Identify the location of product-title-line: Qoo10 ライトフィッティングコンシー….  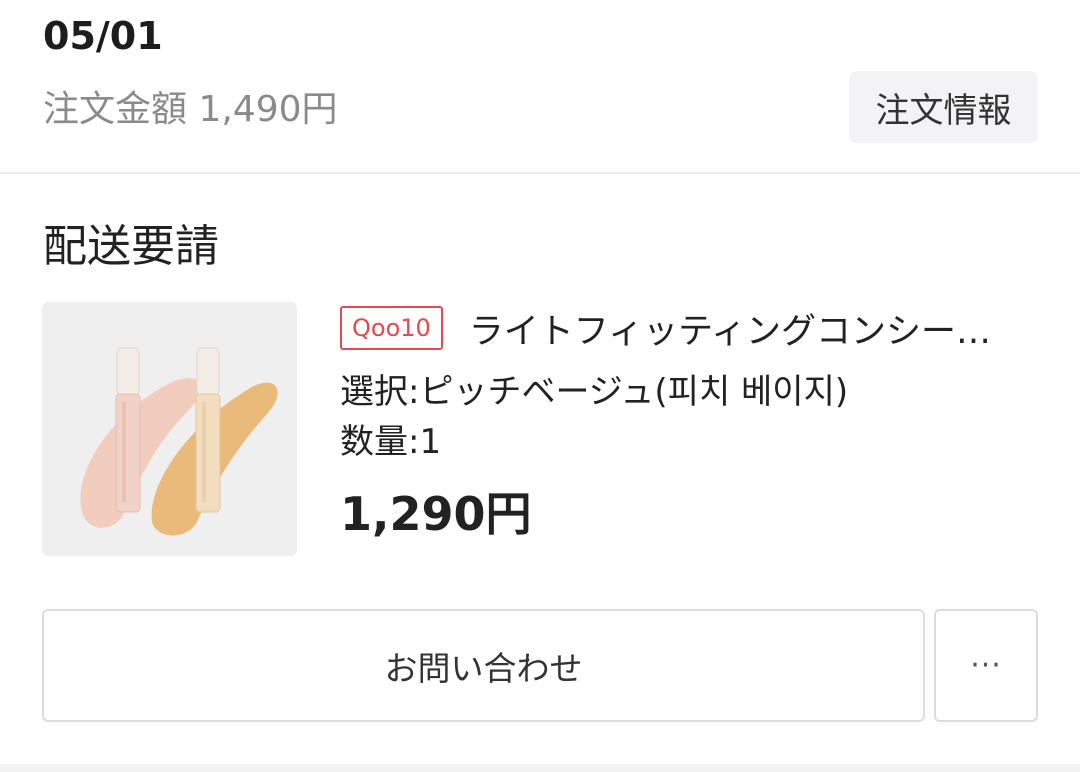
(690, 328).